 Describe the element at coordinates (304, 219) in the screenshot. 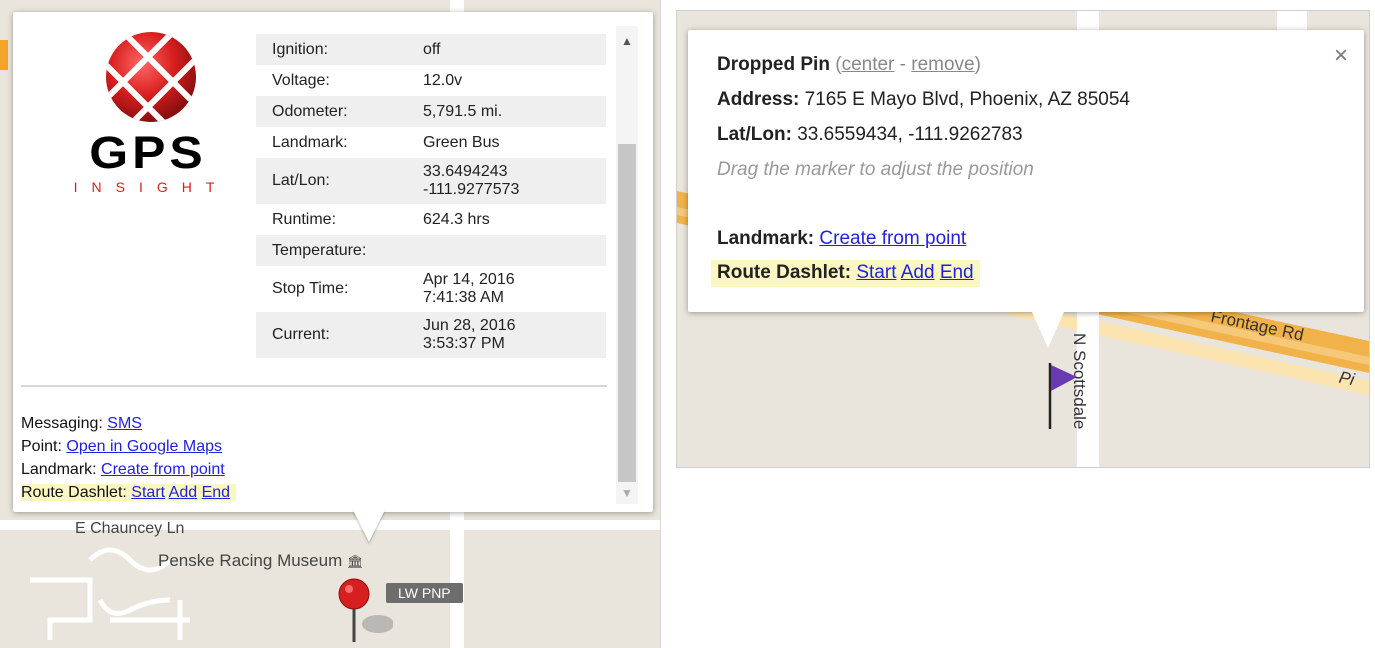

I see `detail-key: Runtime:` at that location.